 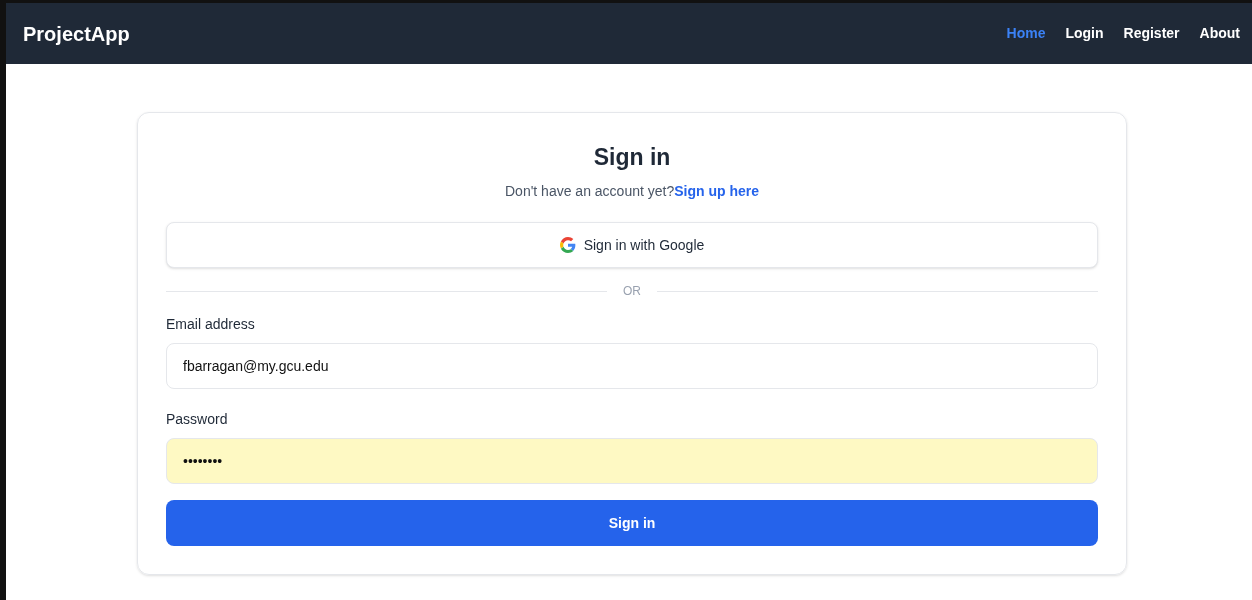 What do you see at coordinates (632, 523) in the screenshot?
I see `sign-in-button: Sign in` at bounding box center [632, 523].